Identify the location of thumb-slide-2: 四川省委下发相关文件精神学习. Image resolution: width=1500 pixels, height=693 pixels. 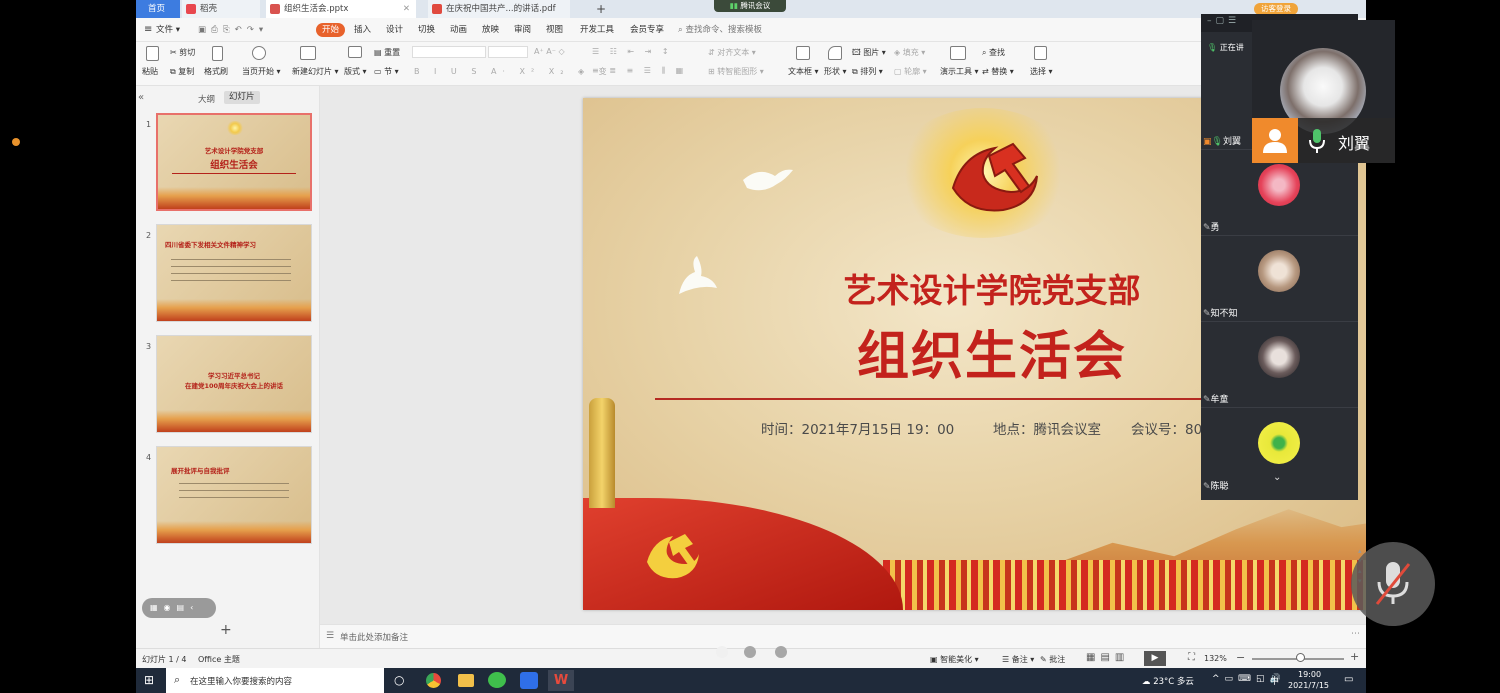
(234, 273).